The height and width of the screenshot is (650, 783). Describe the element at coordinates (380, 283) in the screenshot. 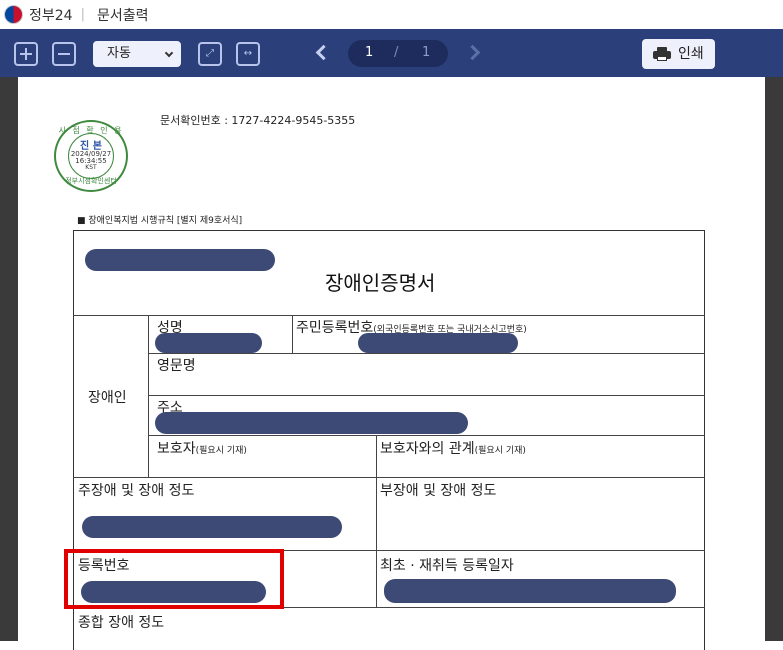

I see `document-title: 장애인증명서` at that location.